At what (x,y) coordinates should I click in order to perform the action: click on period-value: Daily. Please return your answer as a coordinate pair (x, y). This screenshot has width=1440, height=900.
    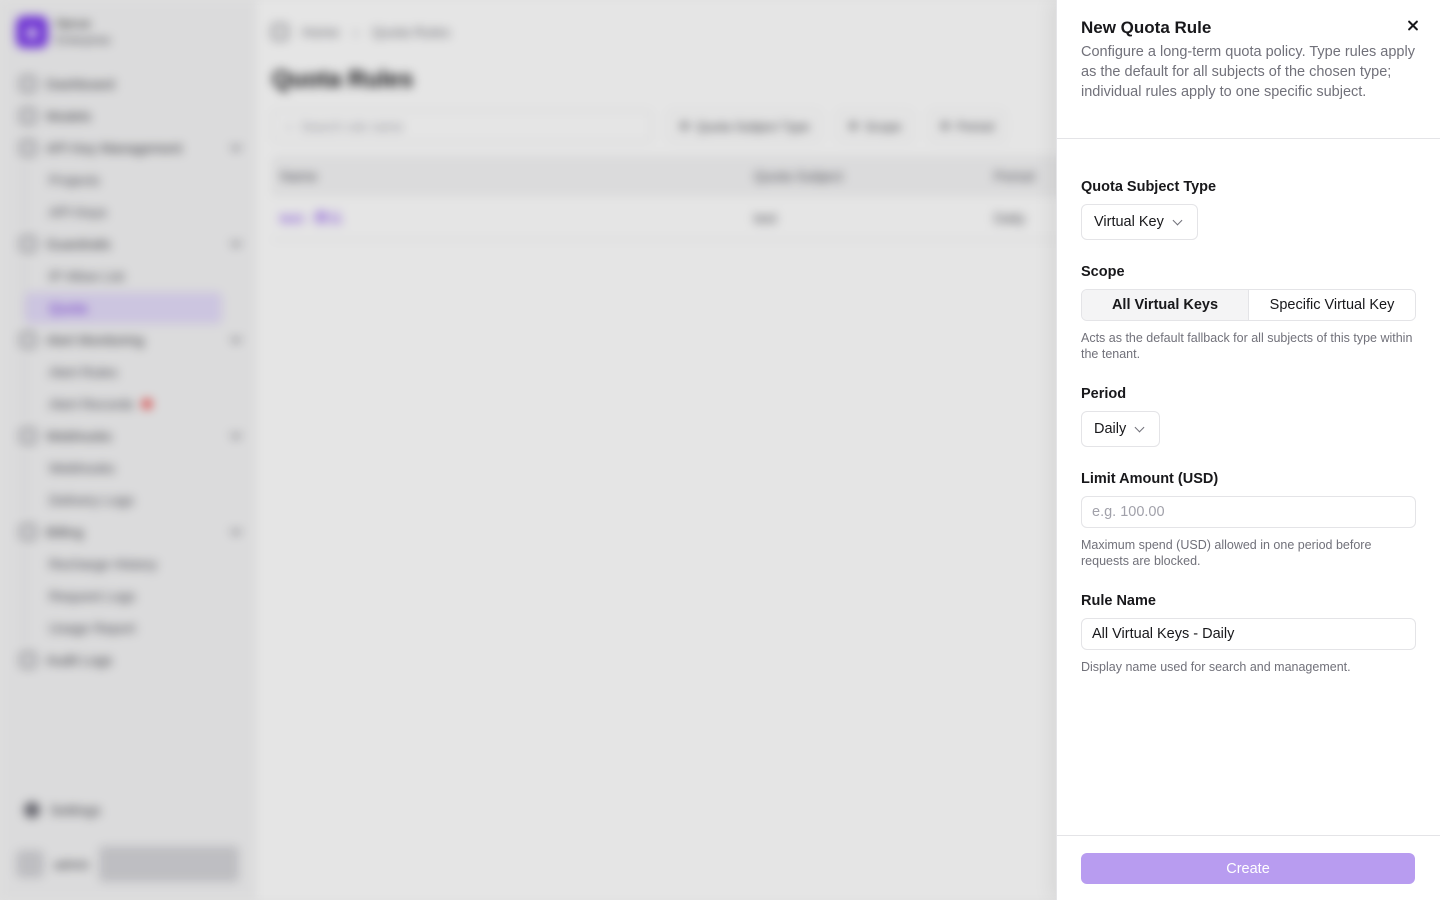
    Looking at the image, I should click on (1110, 429).